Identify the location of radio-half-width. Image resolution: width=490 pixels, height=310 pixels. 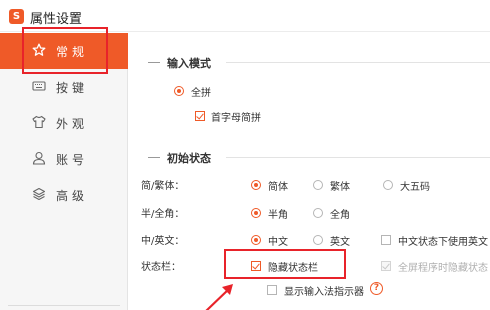
(256, 213).